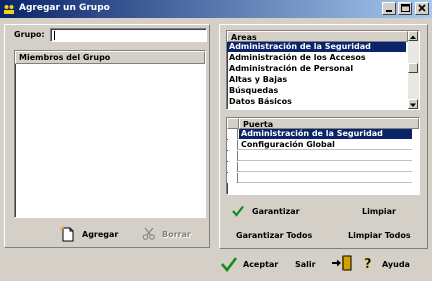 The height and width of the screenshot is (281, 432). What do you see at coordinates (128, 35) in the screenshot?
I see `group-name-input` at bounding box center [128, 35].